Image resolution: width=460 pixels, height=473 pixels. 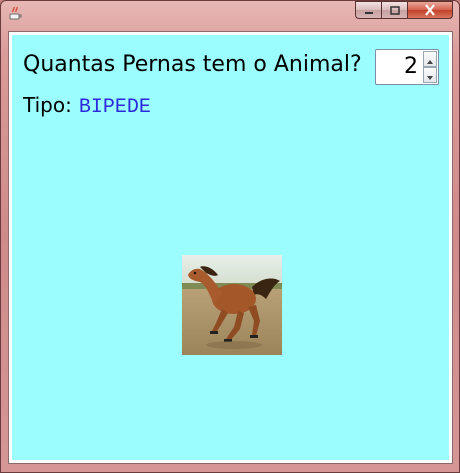 I want to click on close-button, so click(x=430, y=10).